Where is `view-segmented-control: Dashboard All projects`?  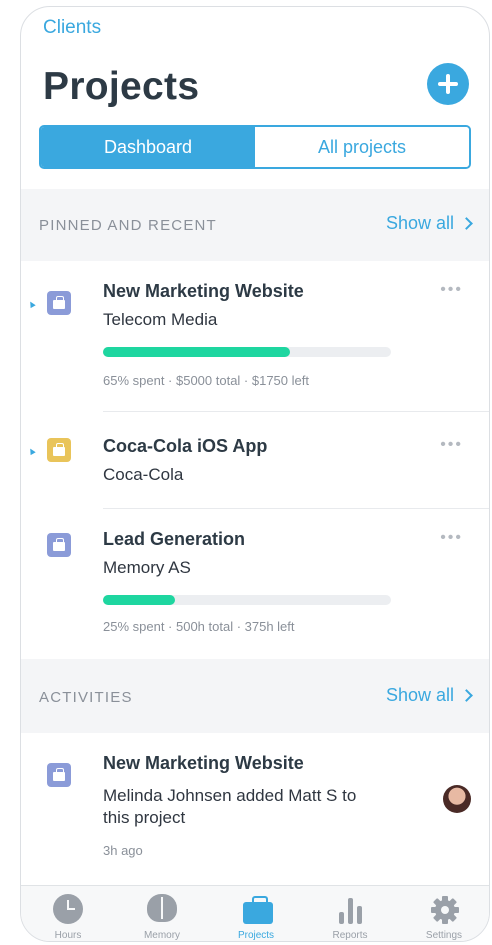
view-segmented-control: Dashboard All projects is located at coordinates (255, 147).